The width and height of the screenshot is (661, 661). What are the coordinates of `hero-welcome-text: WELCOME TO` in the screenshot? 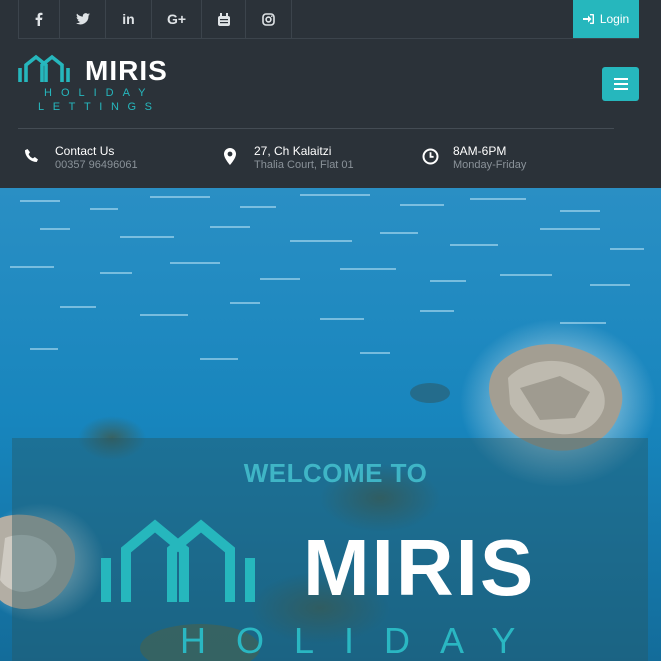 It's located at (335, 473).